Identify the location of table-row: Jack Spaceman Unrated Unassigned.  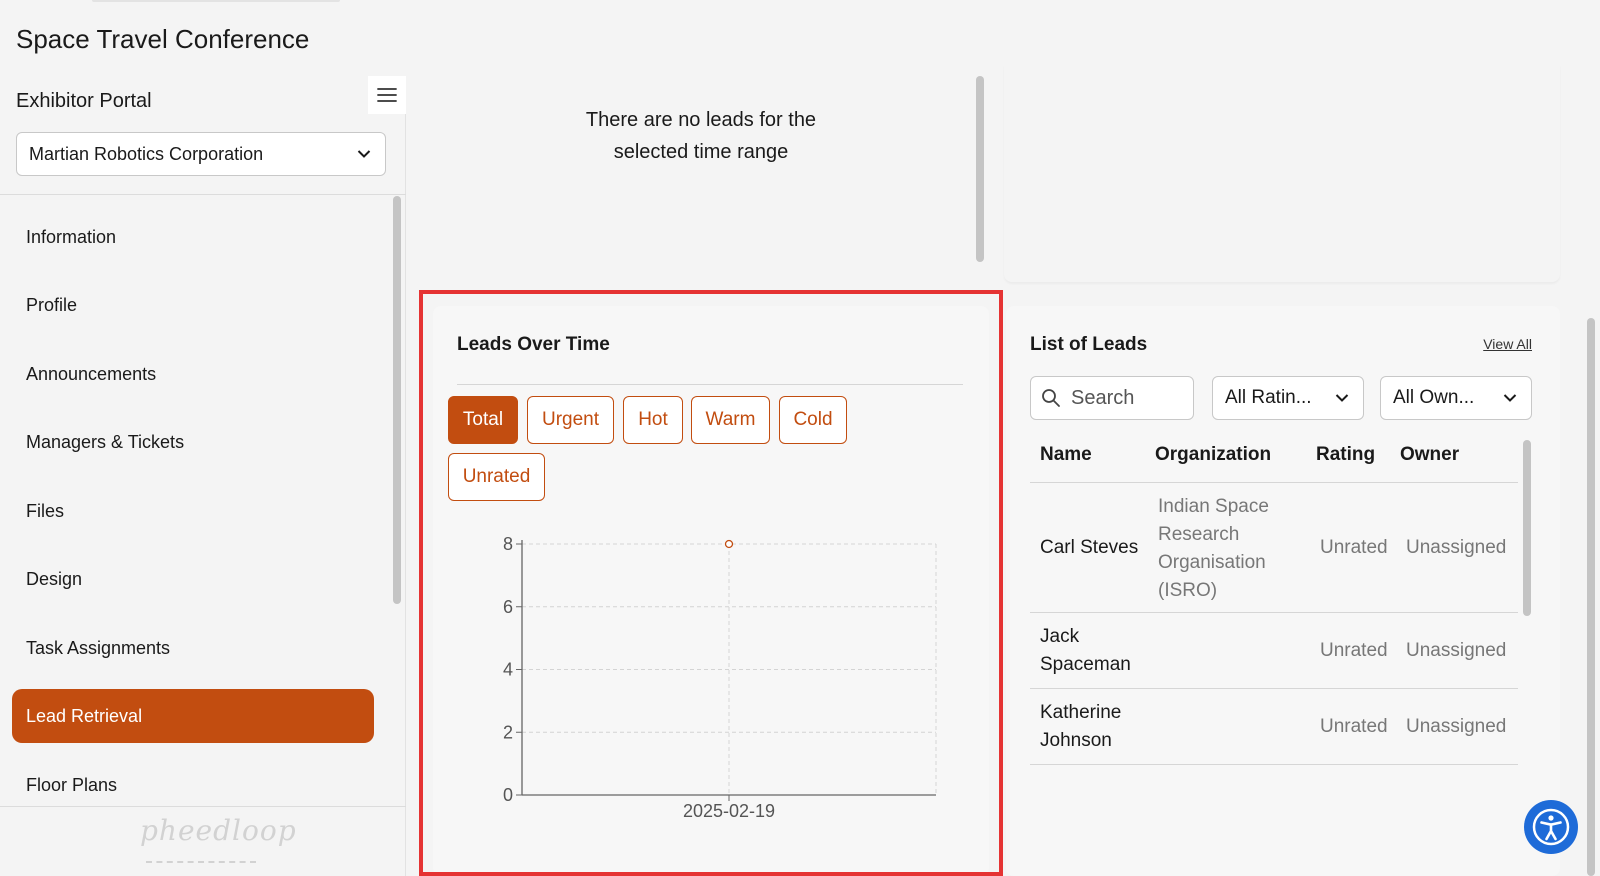
(1274, 651).